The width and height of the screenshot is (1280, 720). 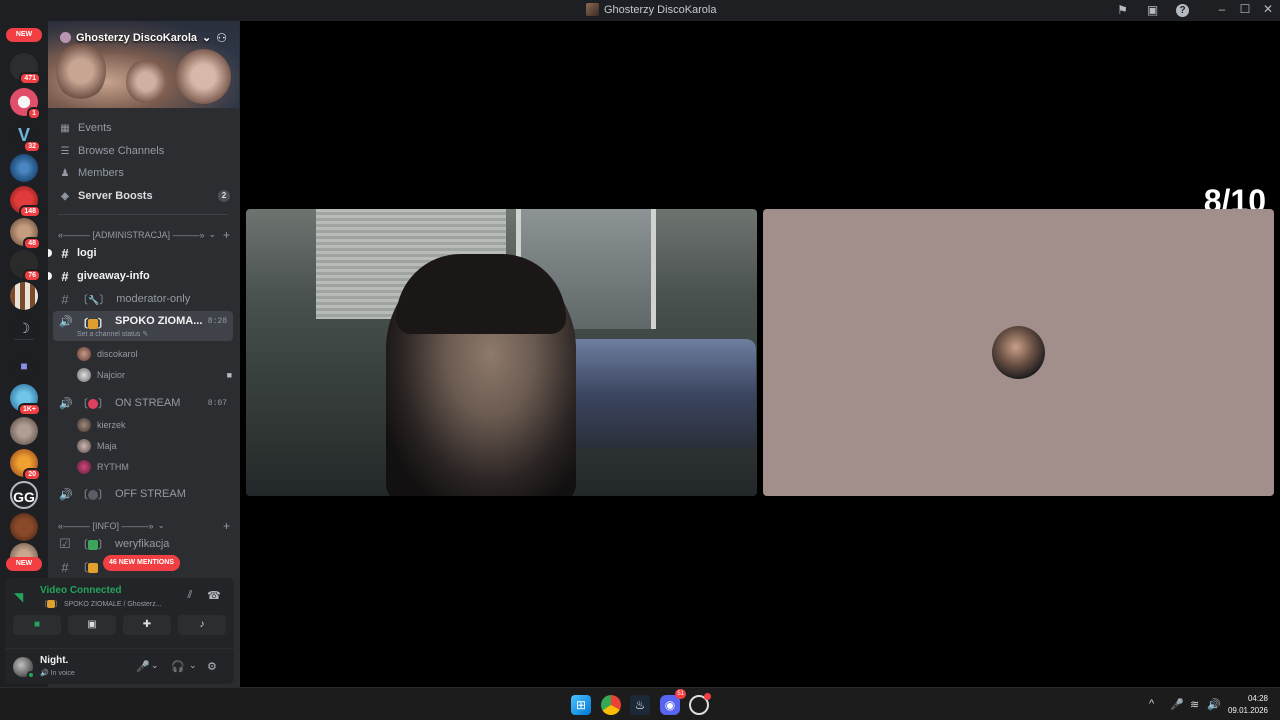 What do you see at coordinates (143, 544) in the screenshot?
I see `channel-weryfikacja: ☑ 〔〕 weryfikacja` at bounding box center [143, 544].